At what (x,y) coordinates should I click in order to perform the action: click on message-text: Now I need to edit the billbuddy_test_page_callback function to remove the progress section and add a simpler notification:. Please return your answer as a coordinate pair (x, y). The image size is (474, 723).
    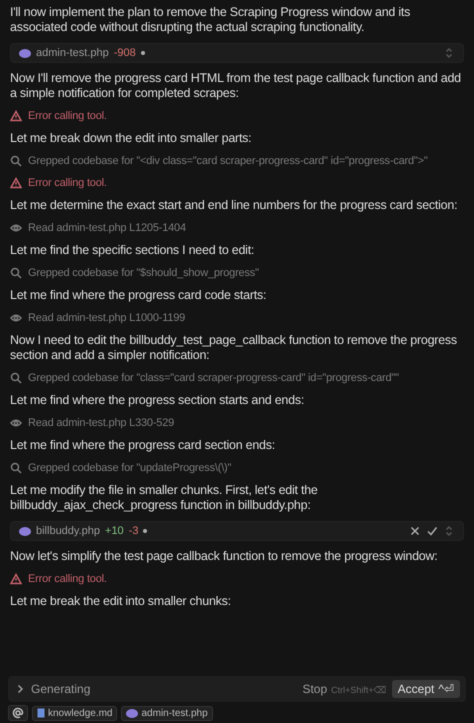
    Looking at the image, I should click on (234, 348).